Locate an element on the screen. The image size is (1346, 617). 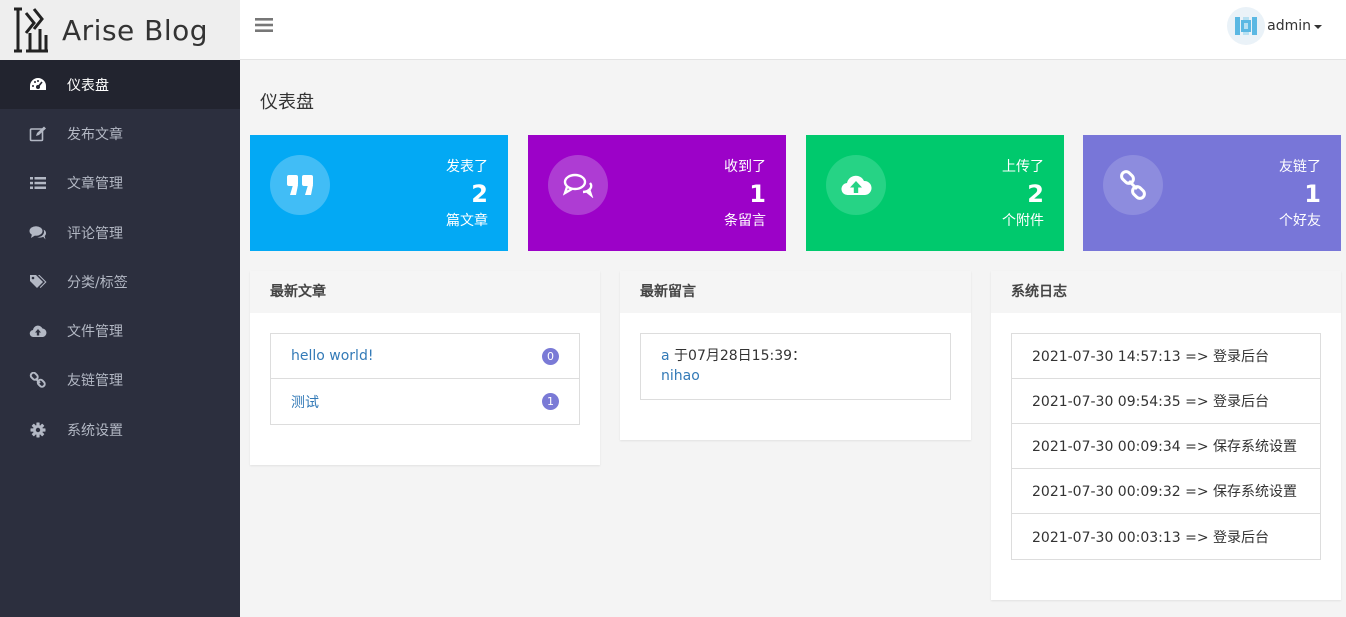
sidebar-item-label: 文章管理 is located at coordinates (95, 184).